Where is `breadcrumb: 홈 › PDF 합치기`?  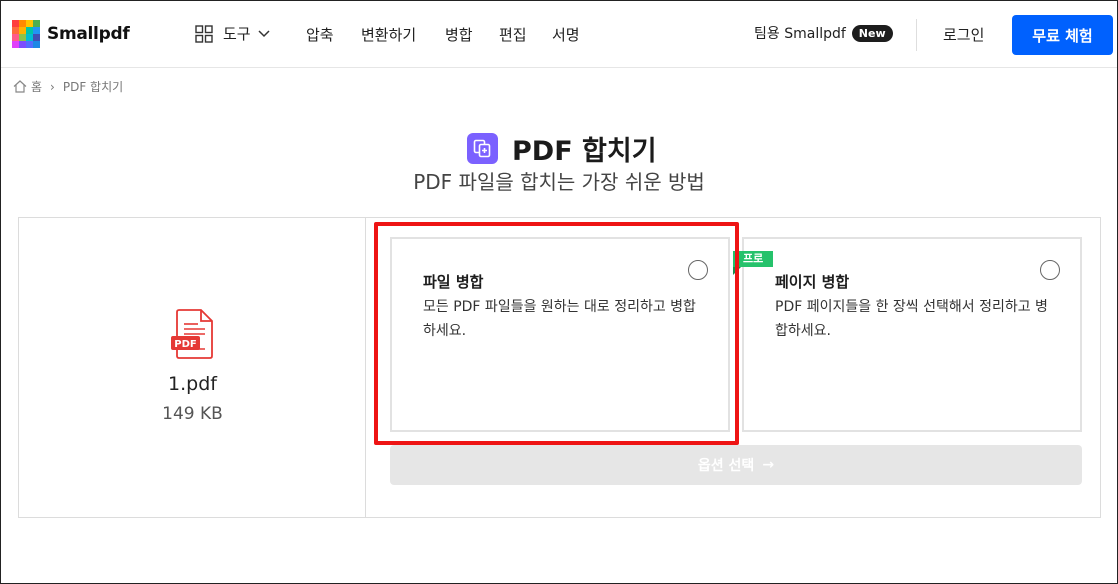
breadcrumb: 홈 › PDF 합치기 is located at coordinates (68, 86).